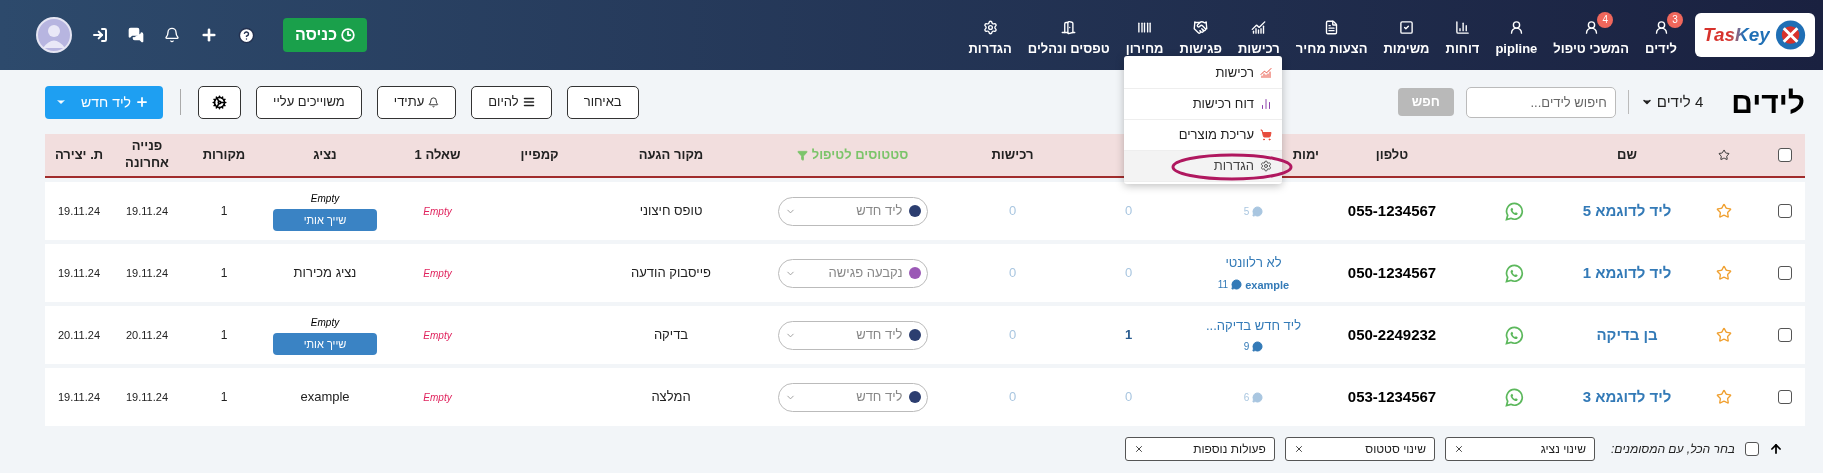 This screenshot has height=473, width=1823. Describe the element at coordinates (1246, 397) in the screenshot. I see `comment-count: 6` at that location.